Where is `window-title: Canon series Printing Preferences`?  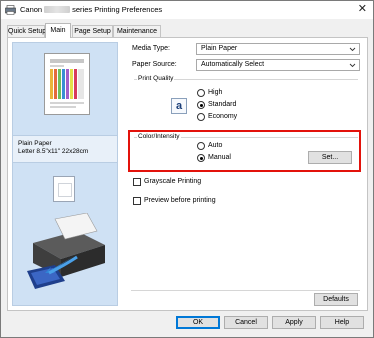 window-title: Canon series Printing Preferences is located at coordinates (91, 9).